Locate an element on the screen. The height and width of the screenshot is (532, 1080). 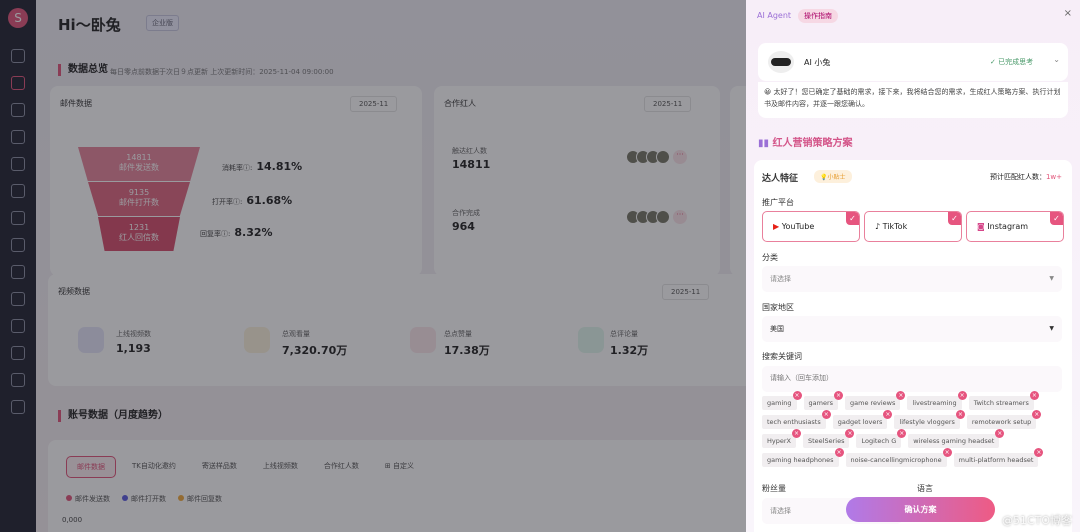
keyword-tag: lifestyle vloggers × is located at coordinates (929, 419).